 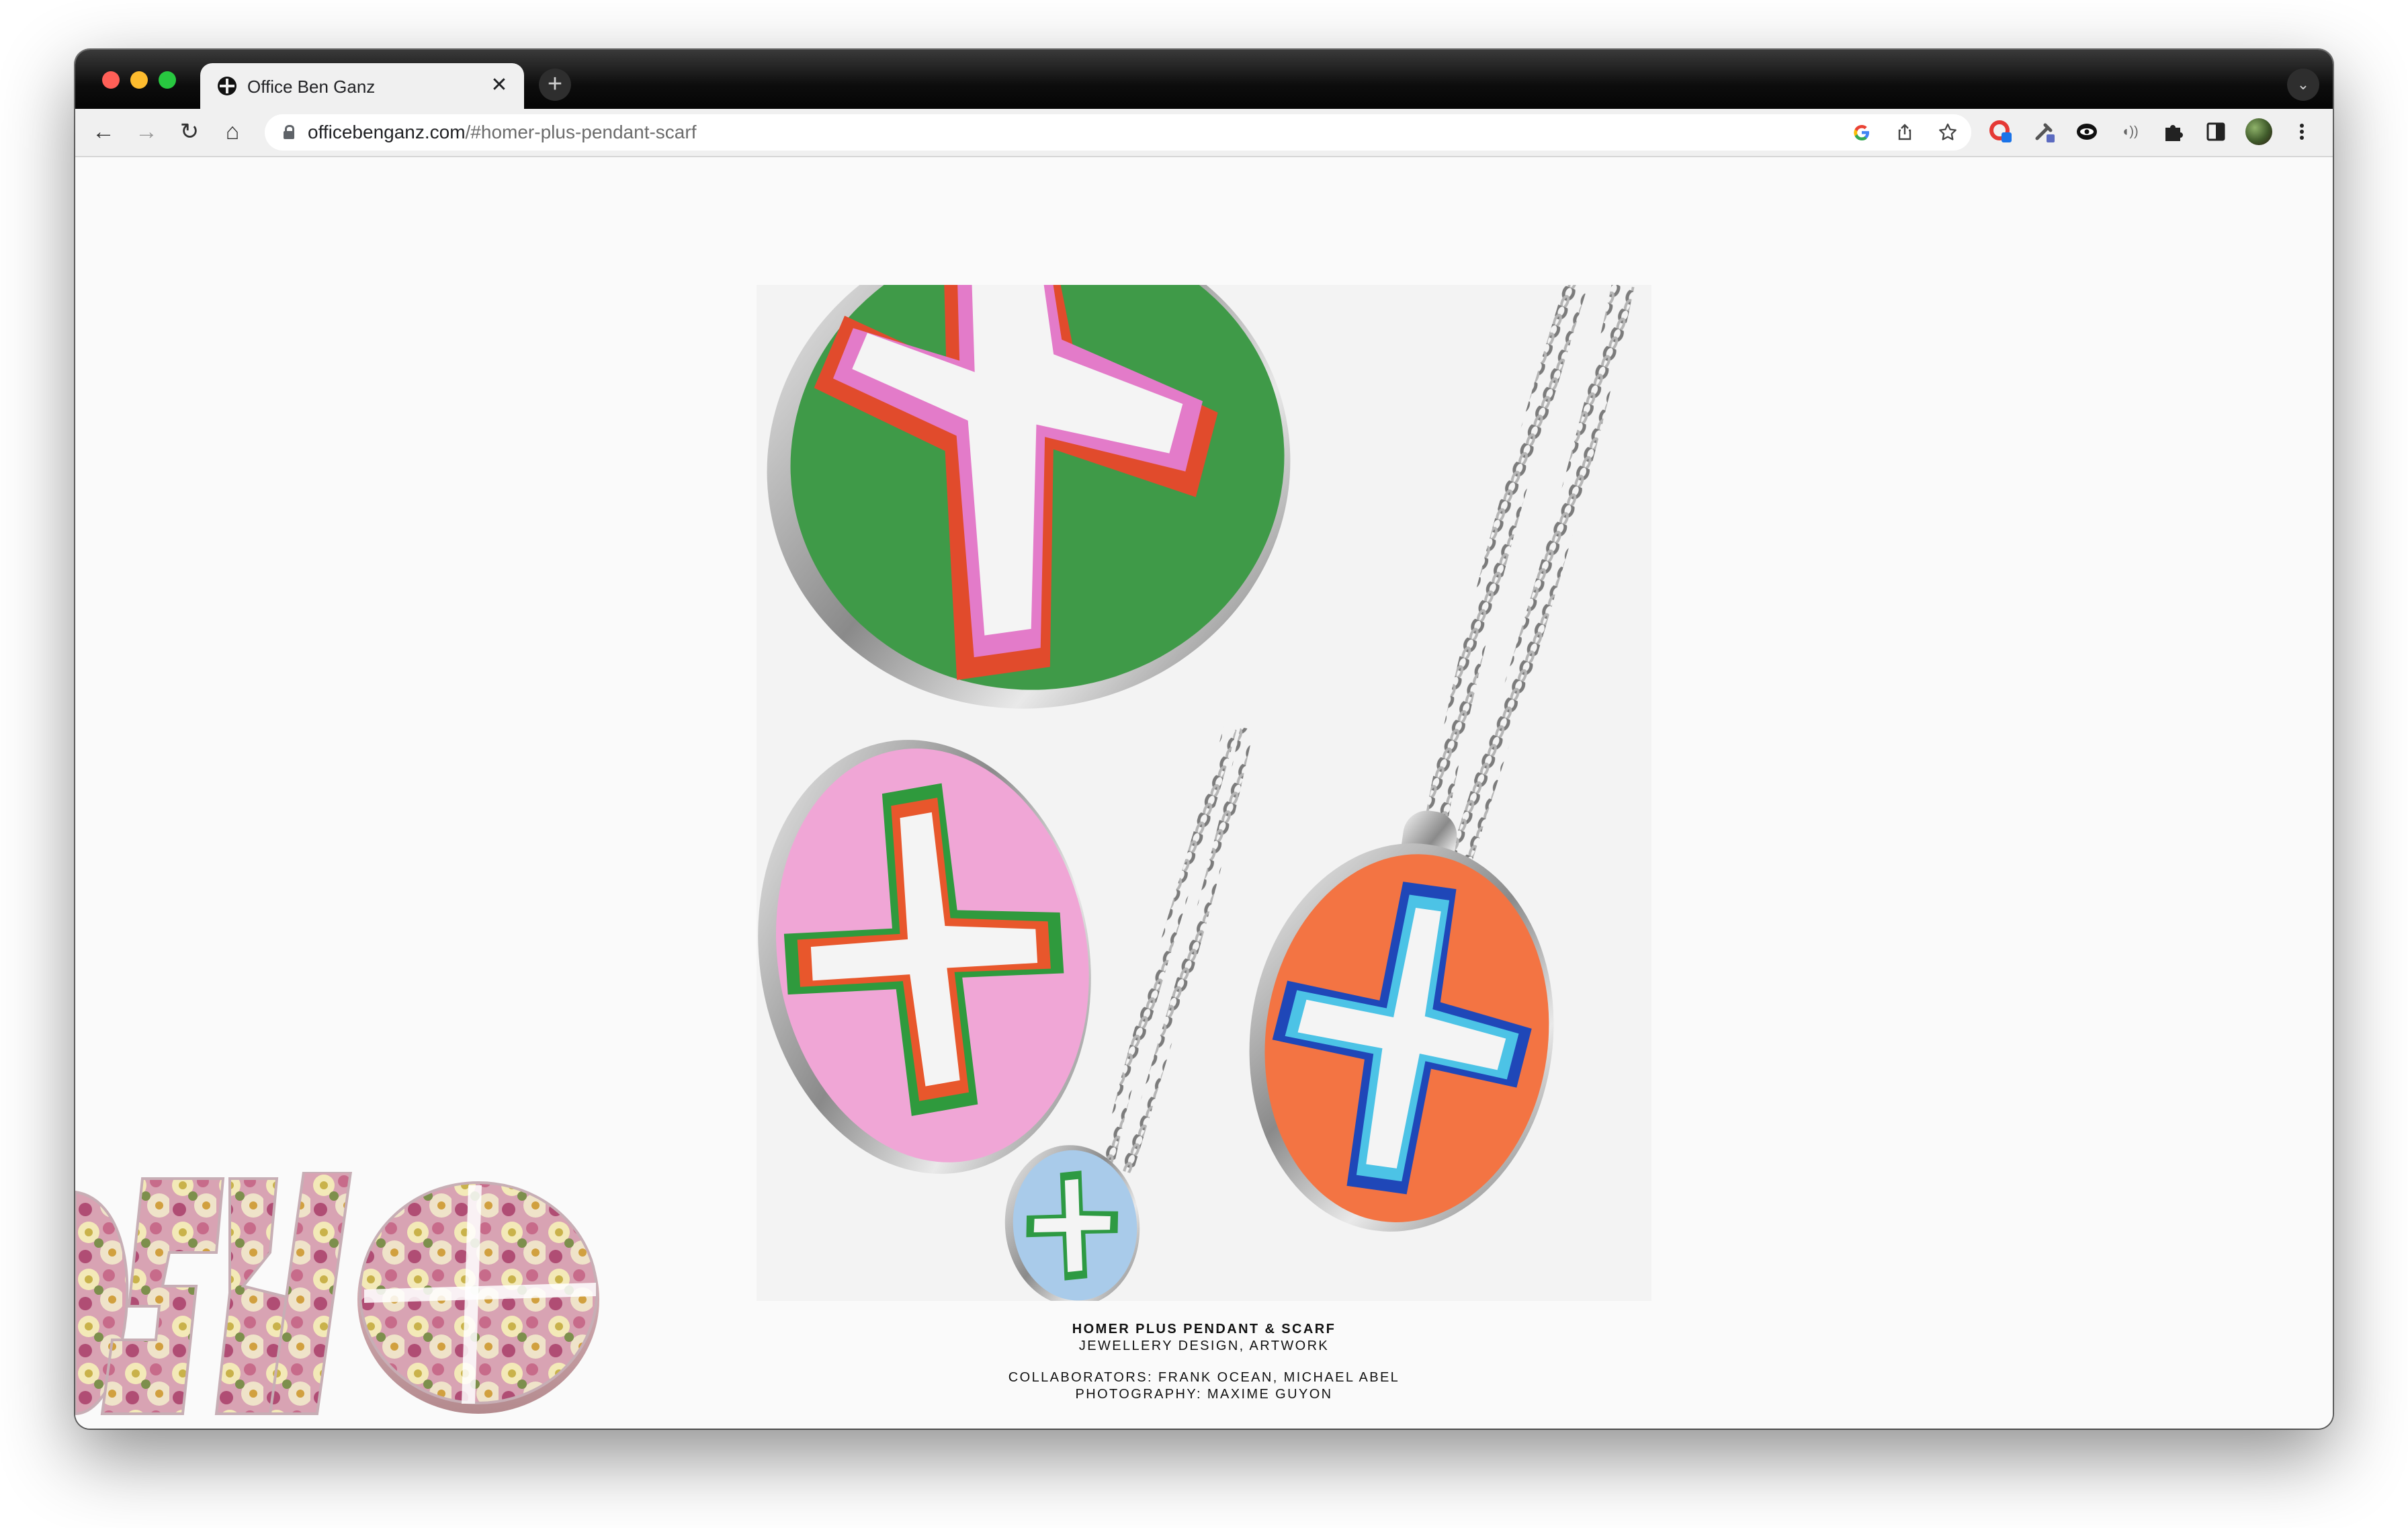 What do you see at coordinates (581, 132) in the screenshot?
I see `url-path: /#homer-plus-pendant-scarf` at bounding box center [581, 132].